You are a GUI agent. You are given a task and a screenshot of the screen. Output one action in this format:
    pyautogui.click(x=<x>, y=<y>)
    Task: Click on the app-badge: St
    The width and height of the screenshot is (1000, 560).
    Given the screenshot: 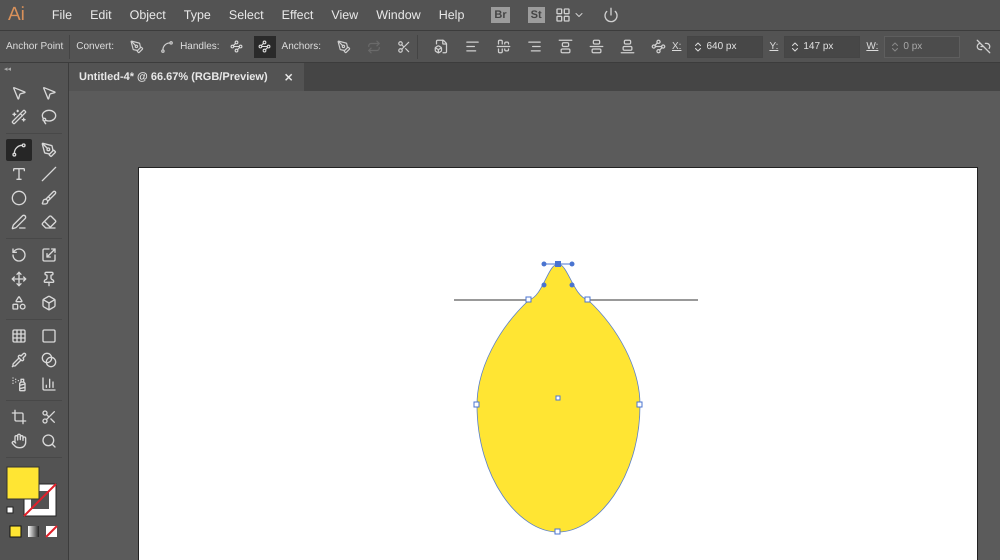 What is the action you would take?
    pyautogui.click(x=536, y=15)
    